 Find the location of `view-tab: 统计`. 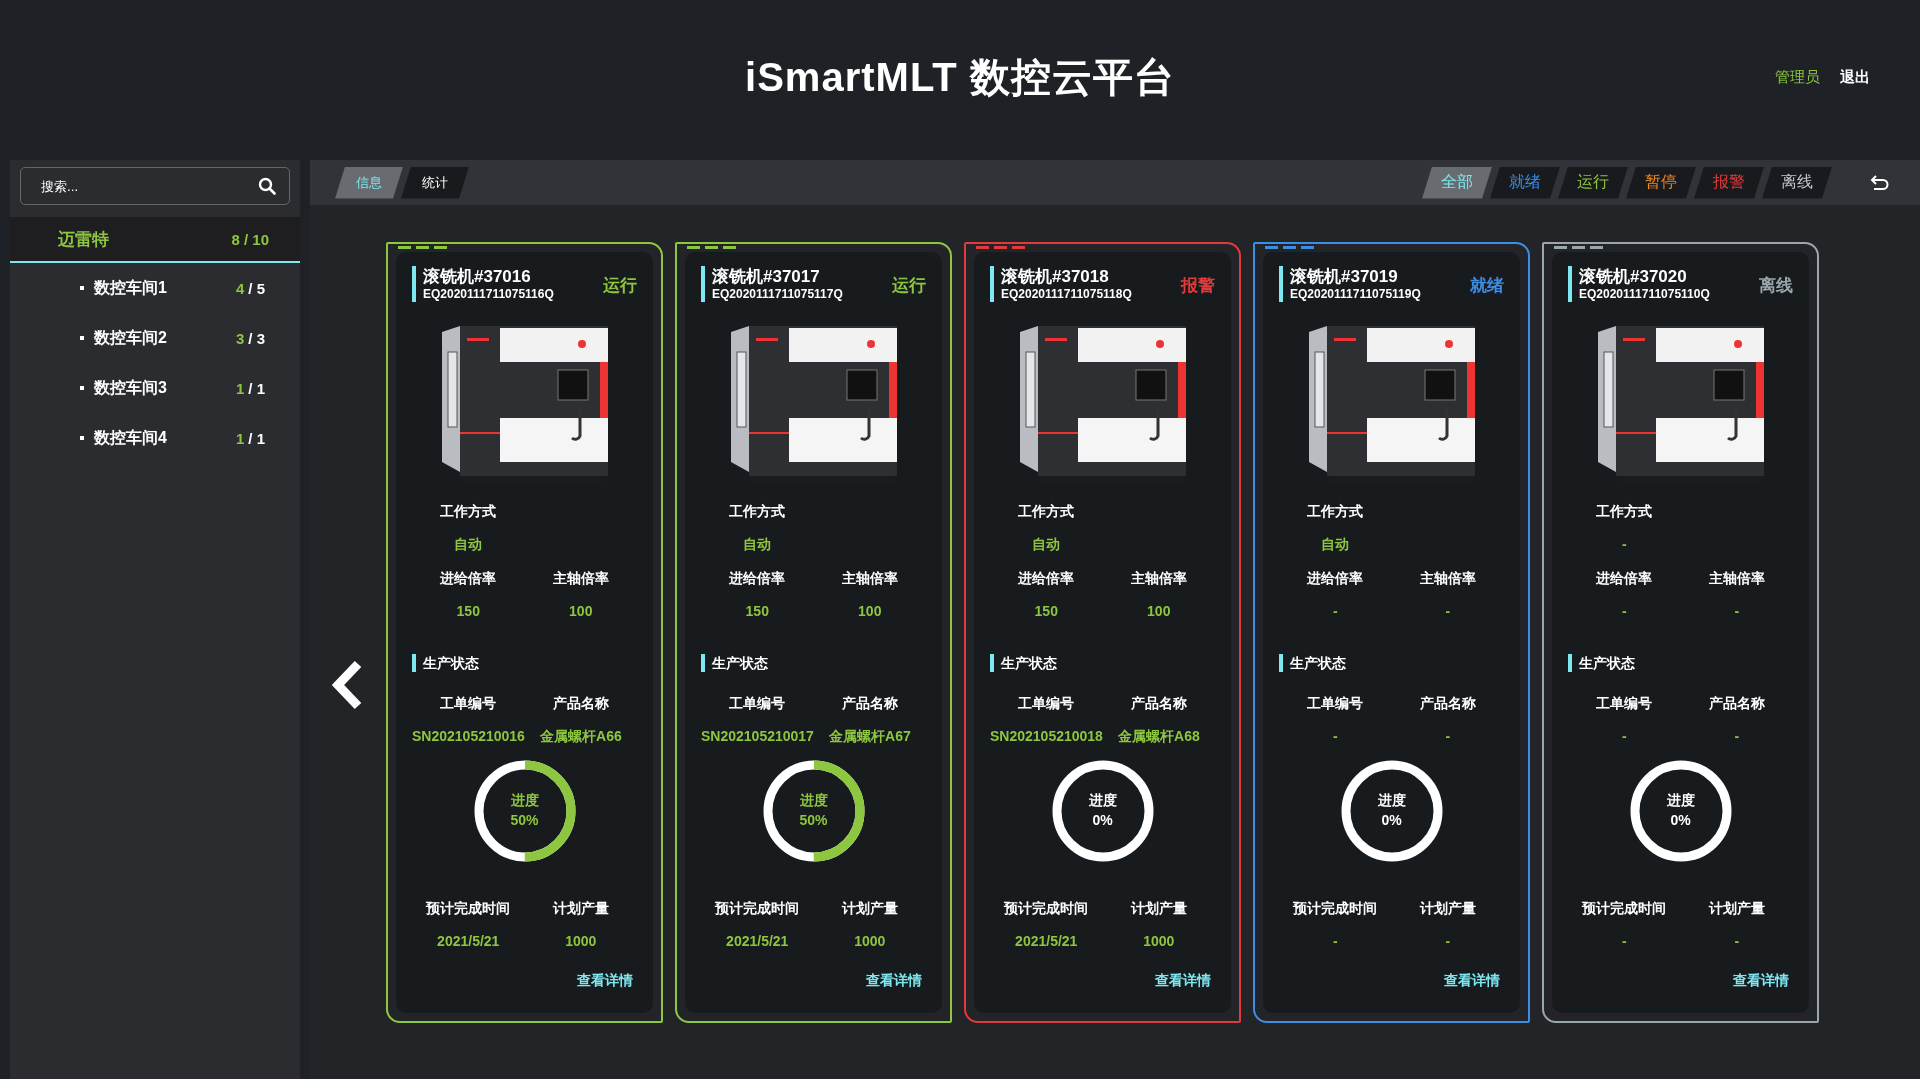

view-tab: 统计 is located at coordinates (435, 182).